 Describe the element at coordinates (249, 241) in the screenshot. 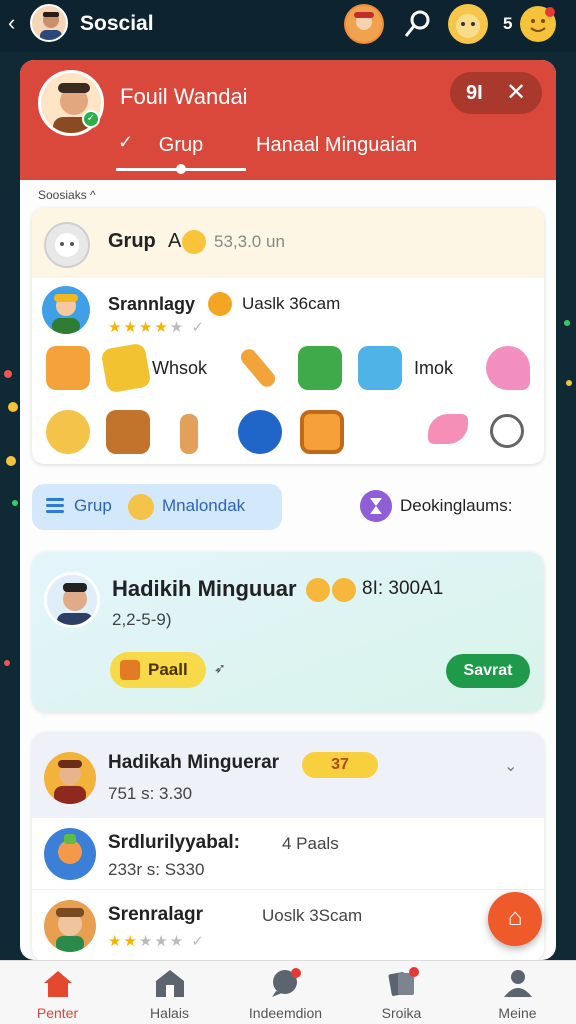

I see `group-meta: 53,3.0 un` at that location.